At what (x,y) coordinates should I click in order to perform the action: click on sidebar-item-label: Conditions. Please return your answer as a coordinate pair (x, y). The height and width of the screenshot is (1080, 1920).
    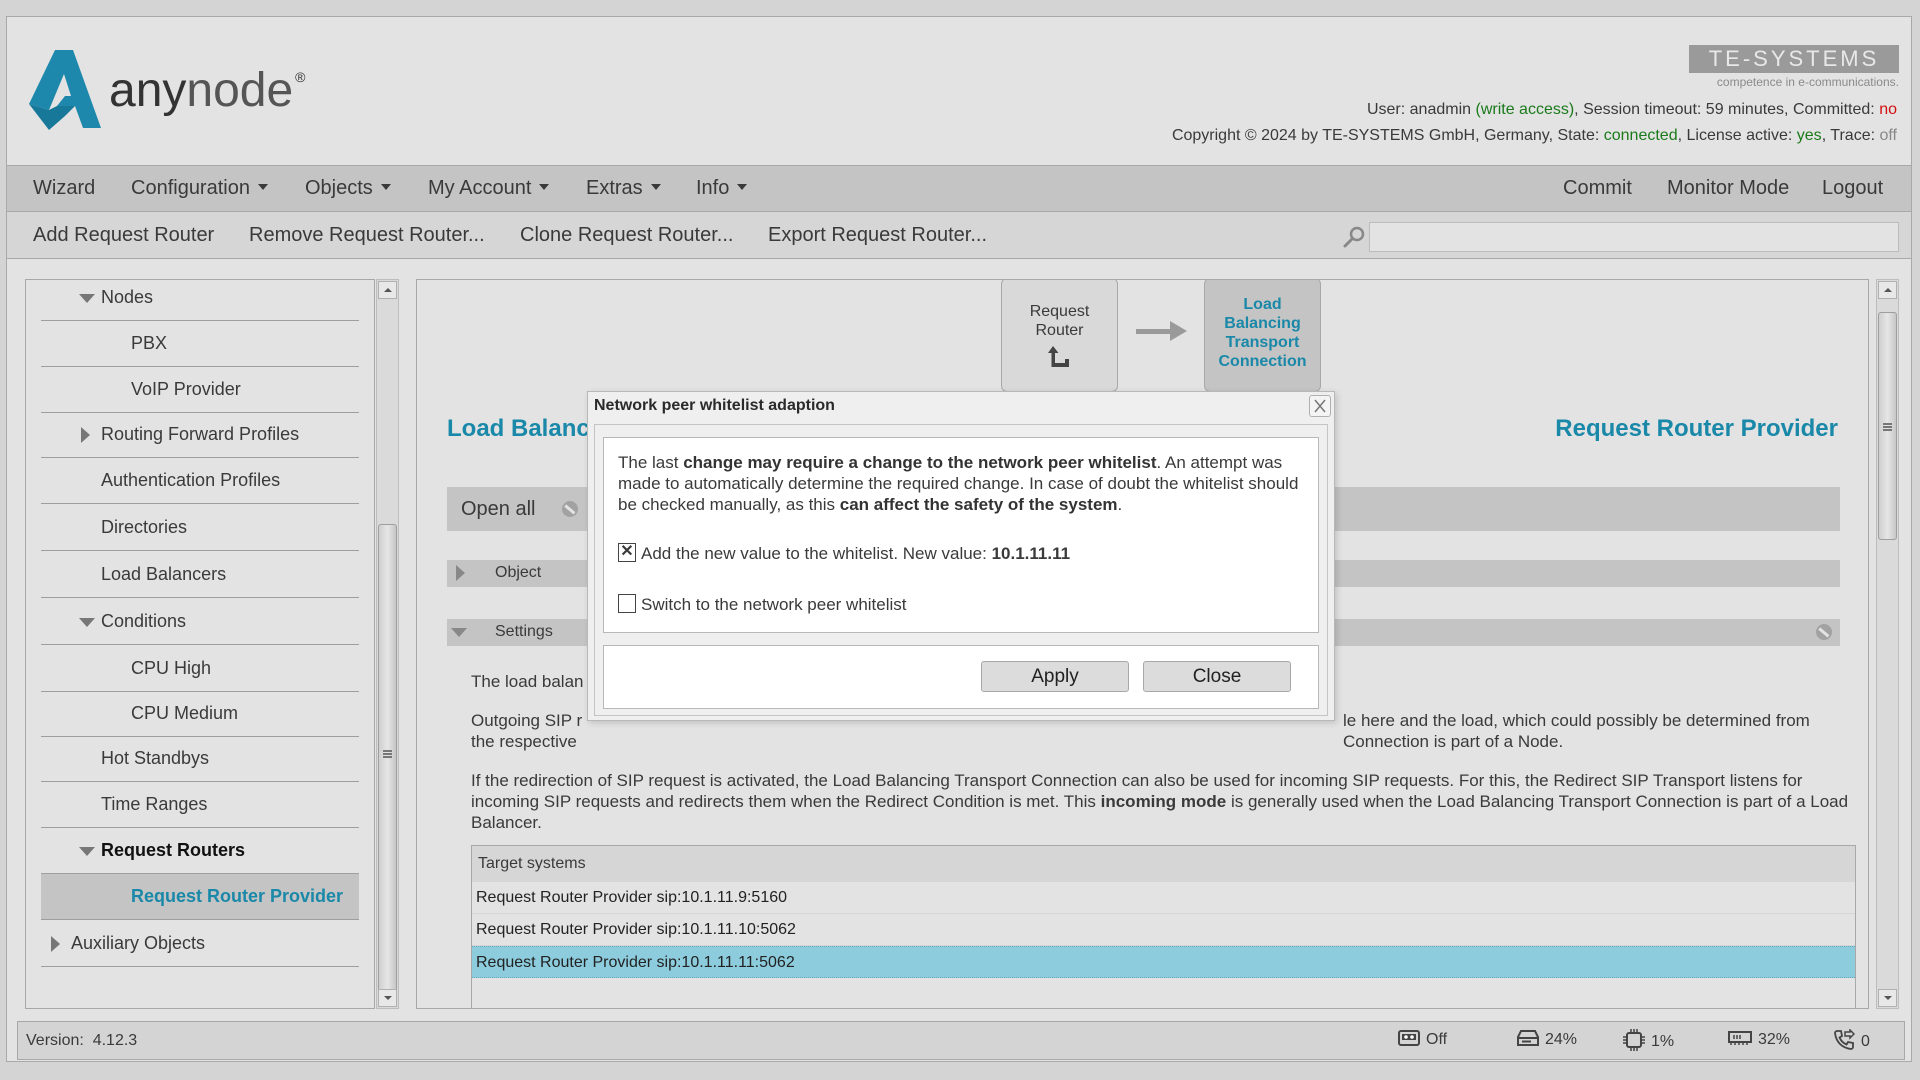
    Looking at the image, I should click on (144, 621).